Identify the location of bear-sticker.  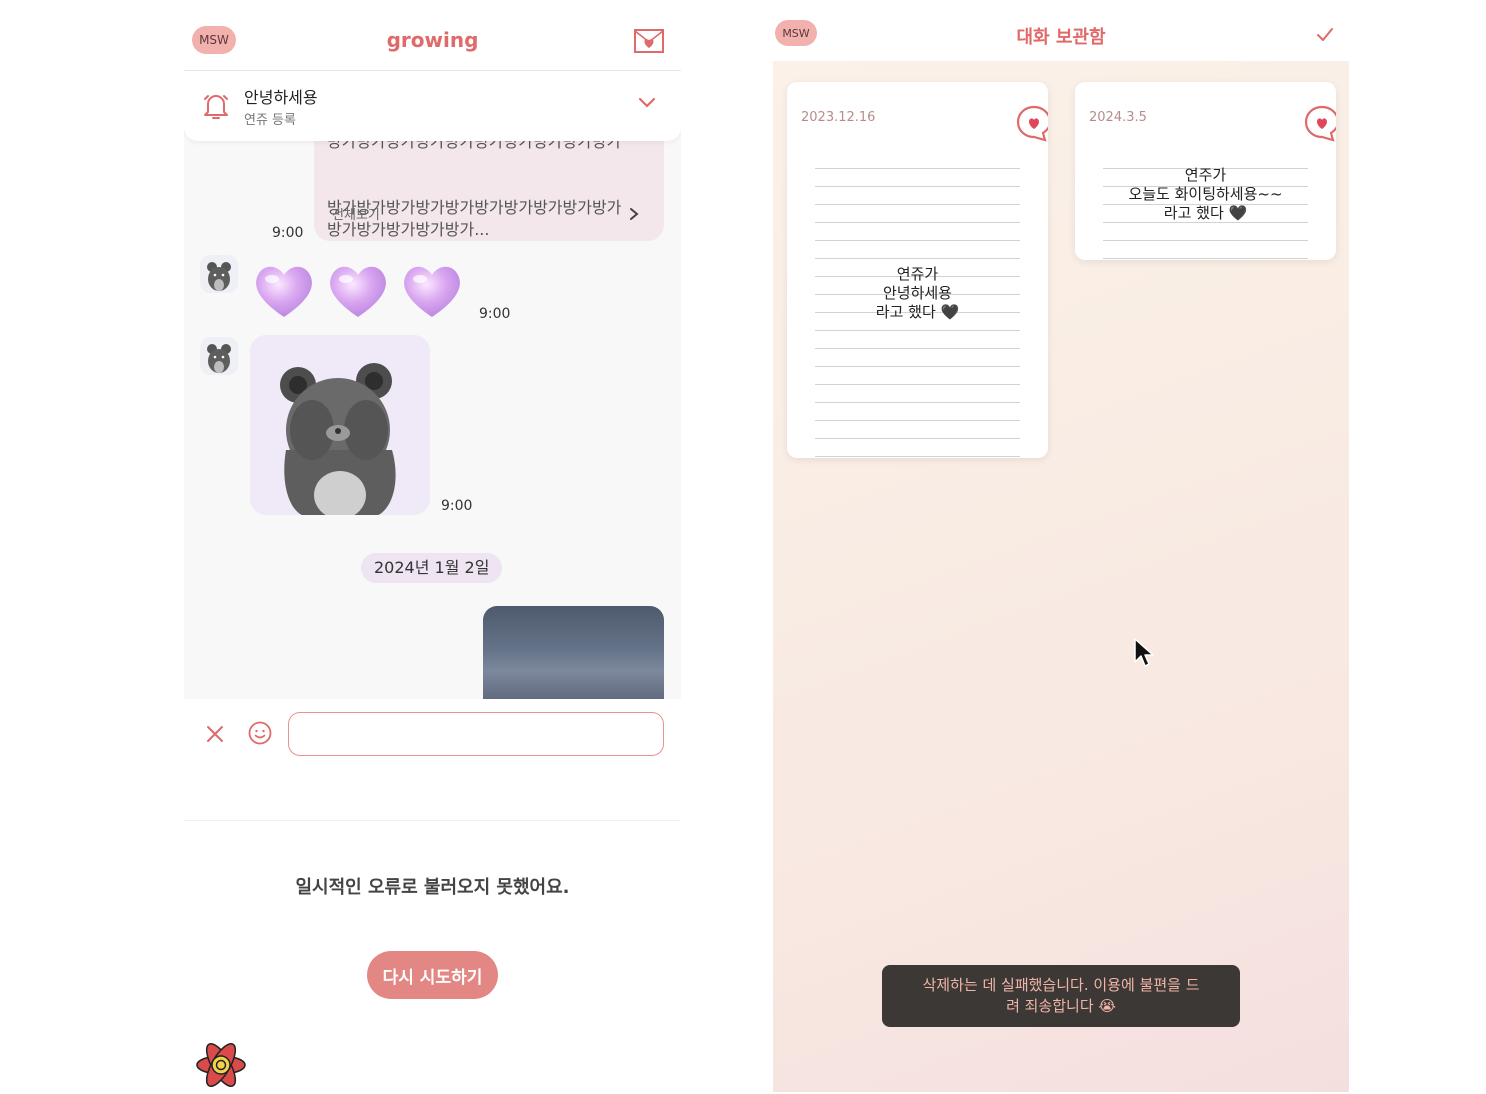
(340, 425).